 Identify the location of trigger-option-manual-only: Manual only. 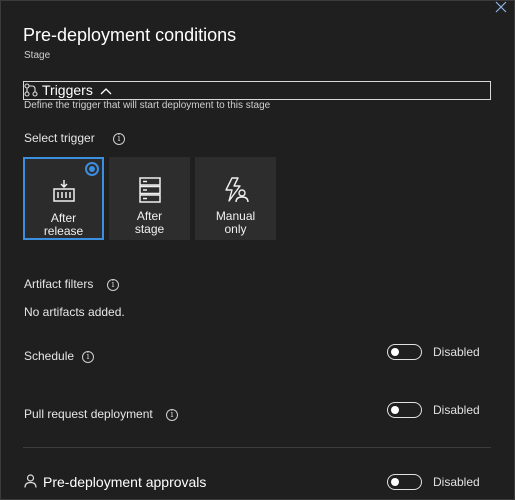
(235, 198).